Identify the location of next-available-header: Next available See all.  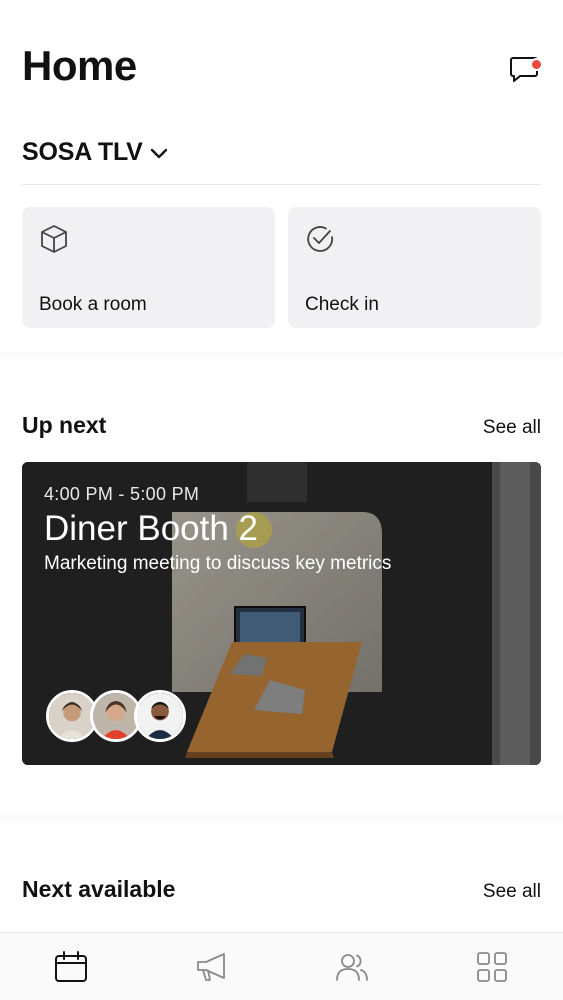
(281, 889).